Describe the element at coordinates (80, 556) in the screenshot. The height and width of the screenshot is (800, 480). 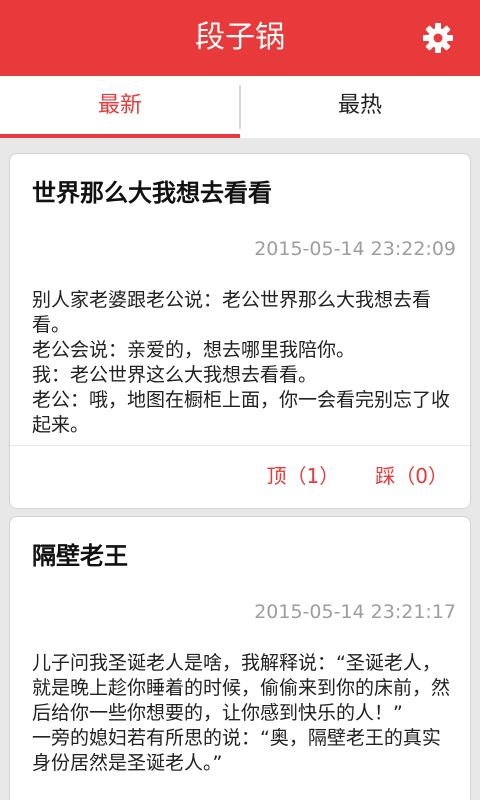
I see `post-title: 隔壁老王` at that location.